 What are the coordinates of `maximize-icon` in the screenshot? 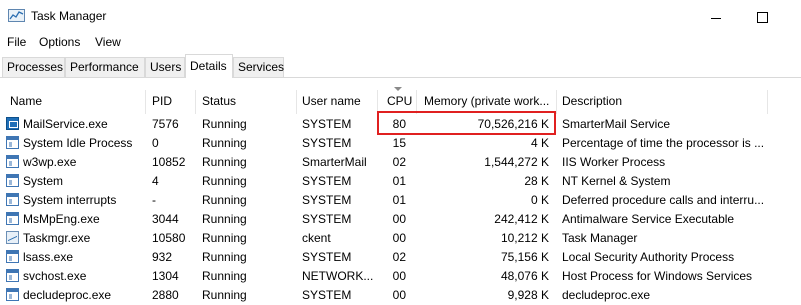 It's located at (762, 17).